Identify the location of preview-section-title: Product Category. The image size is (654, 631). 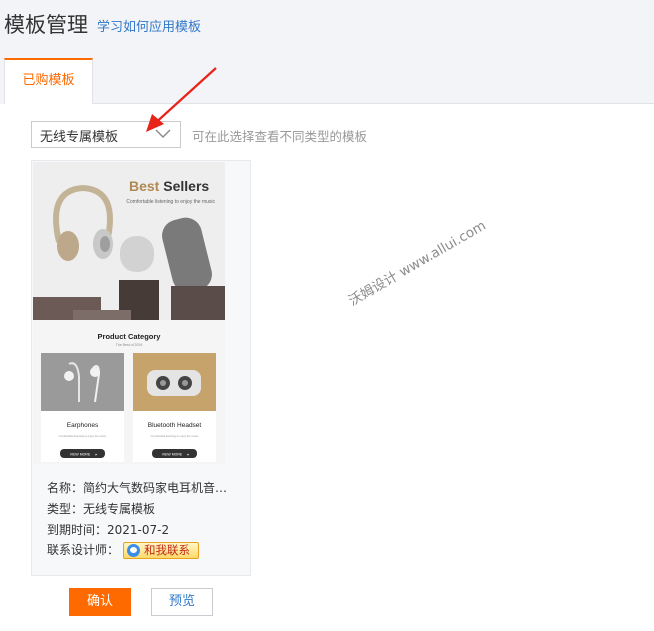
(130, 336).